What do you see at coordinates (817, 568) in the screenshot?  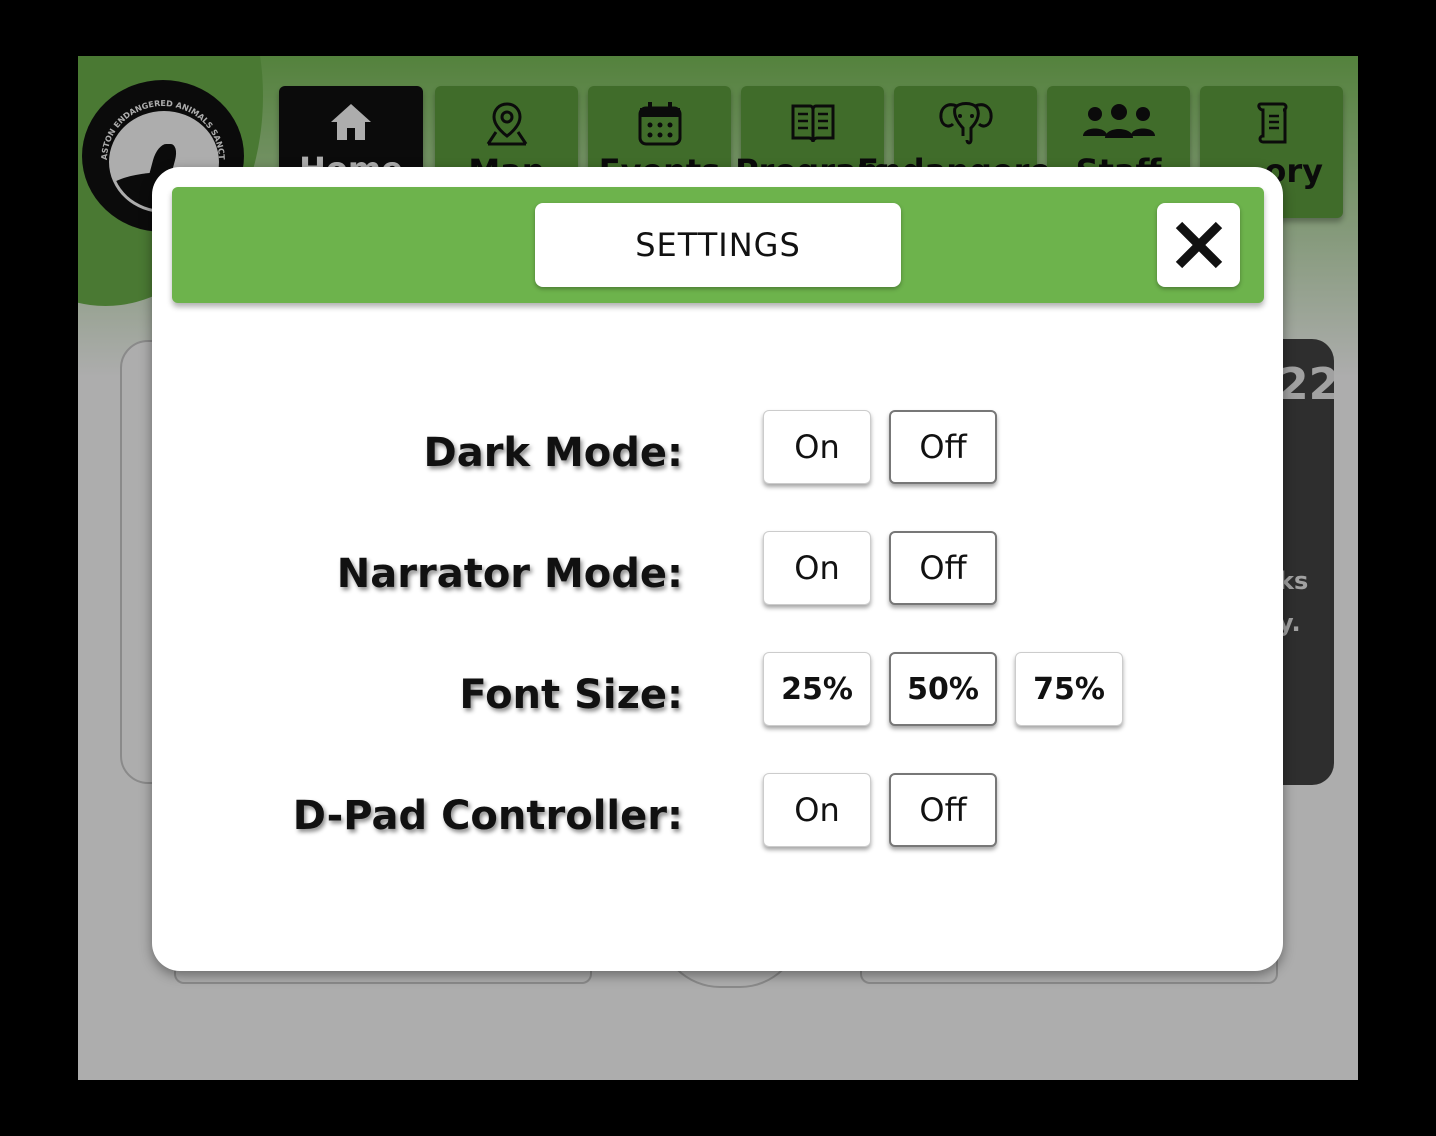 I see `narrator-mode-on-button: On` at bounding box center [817, 568].